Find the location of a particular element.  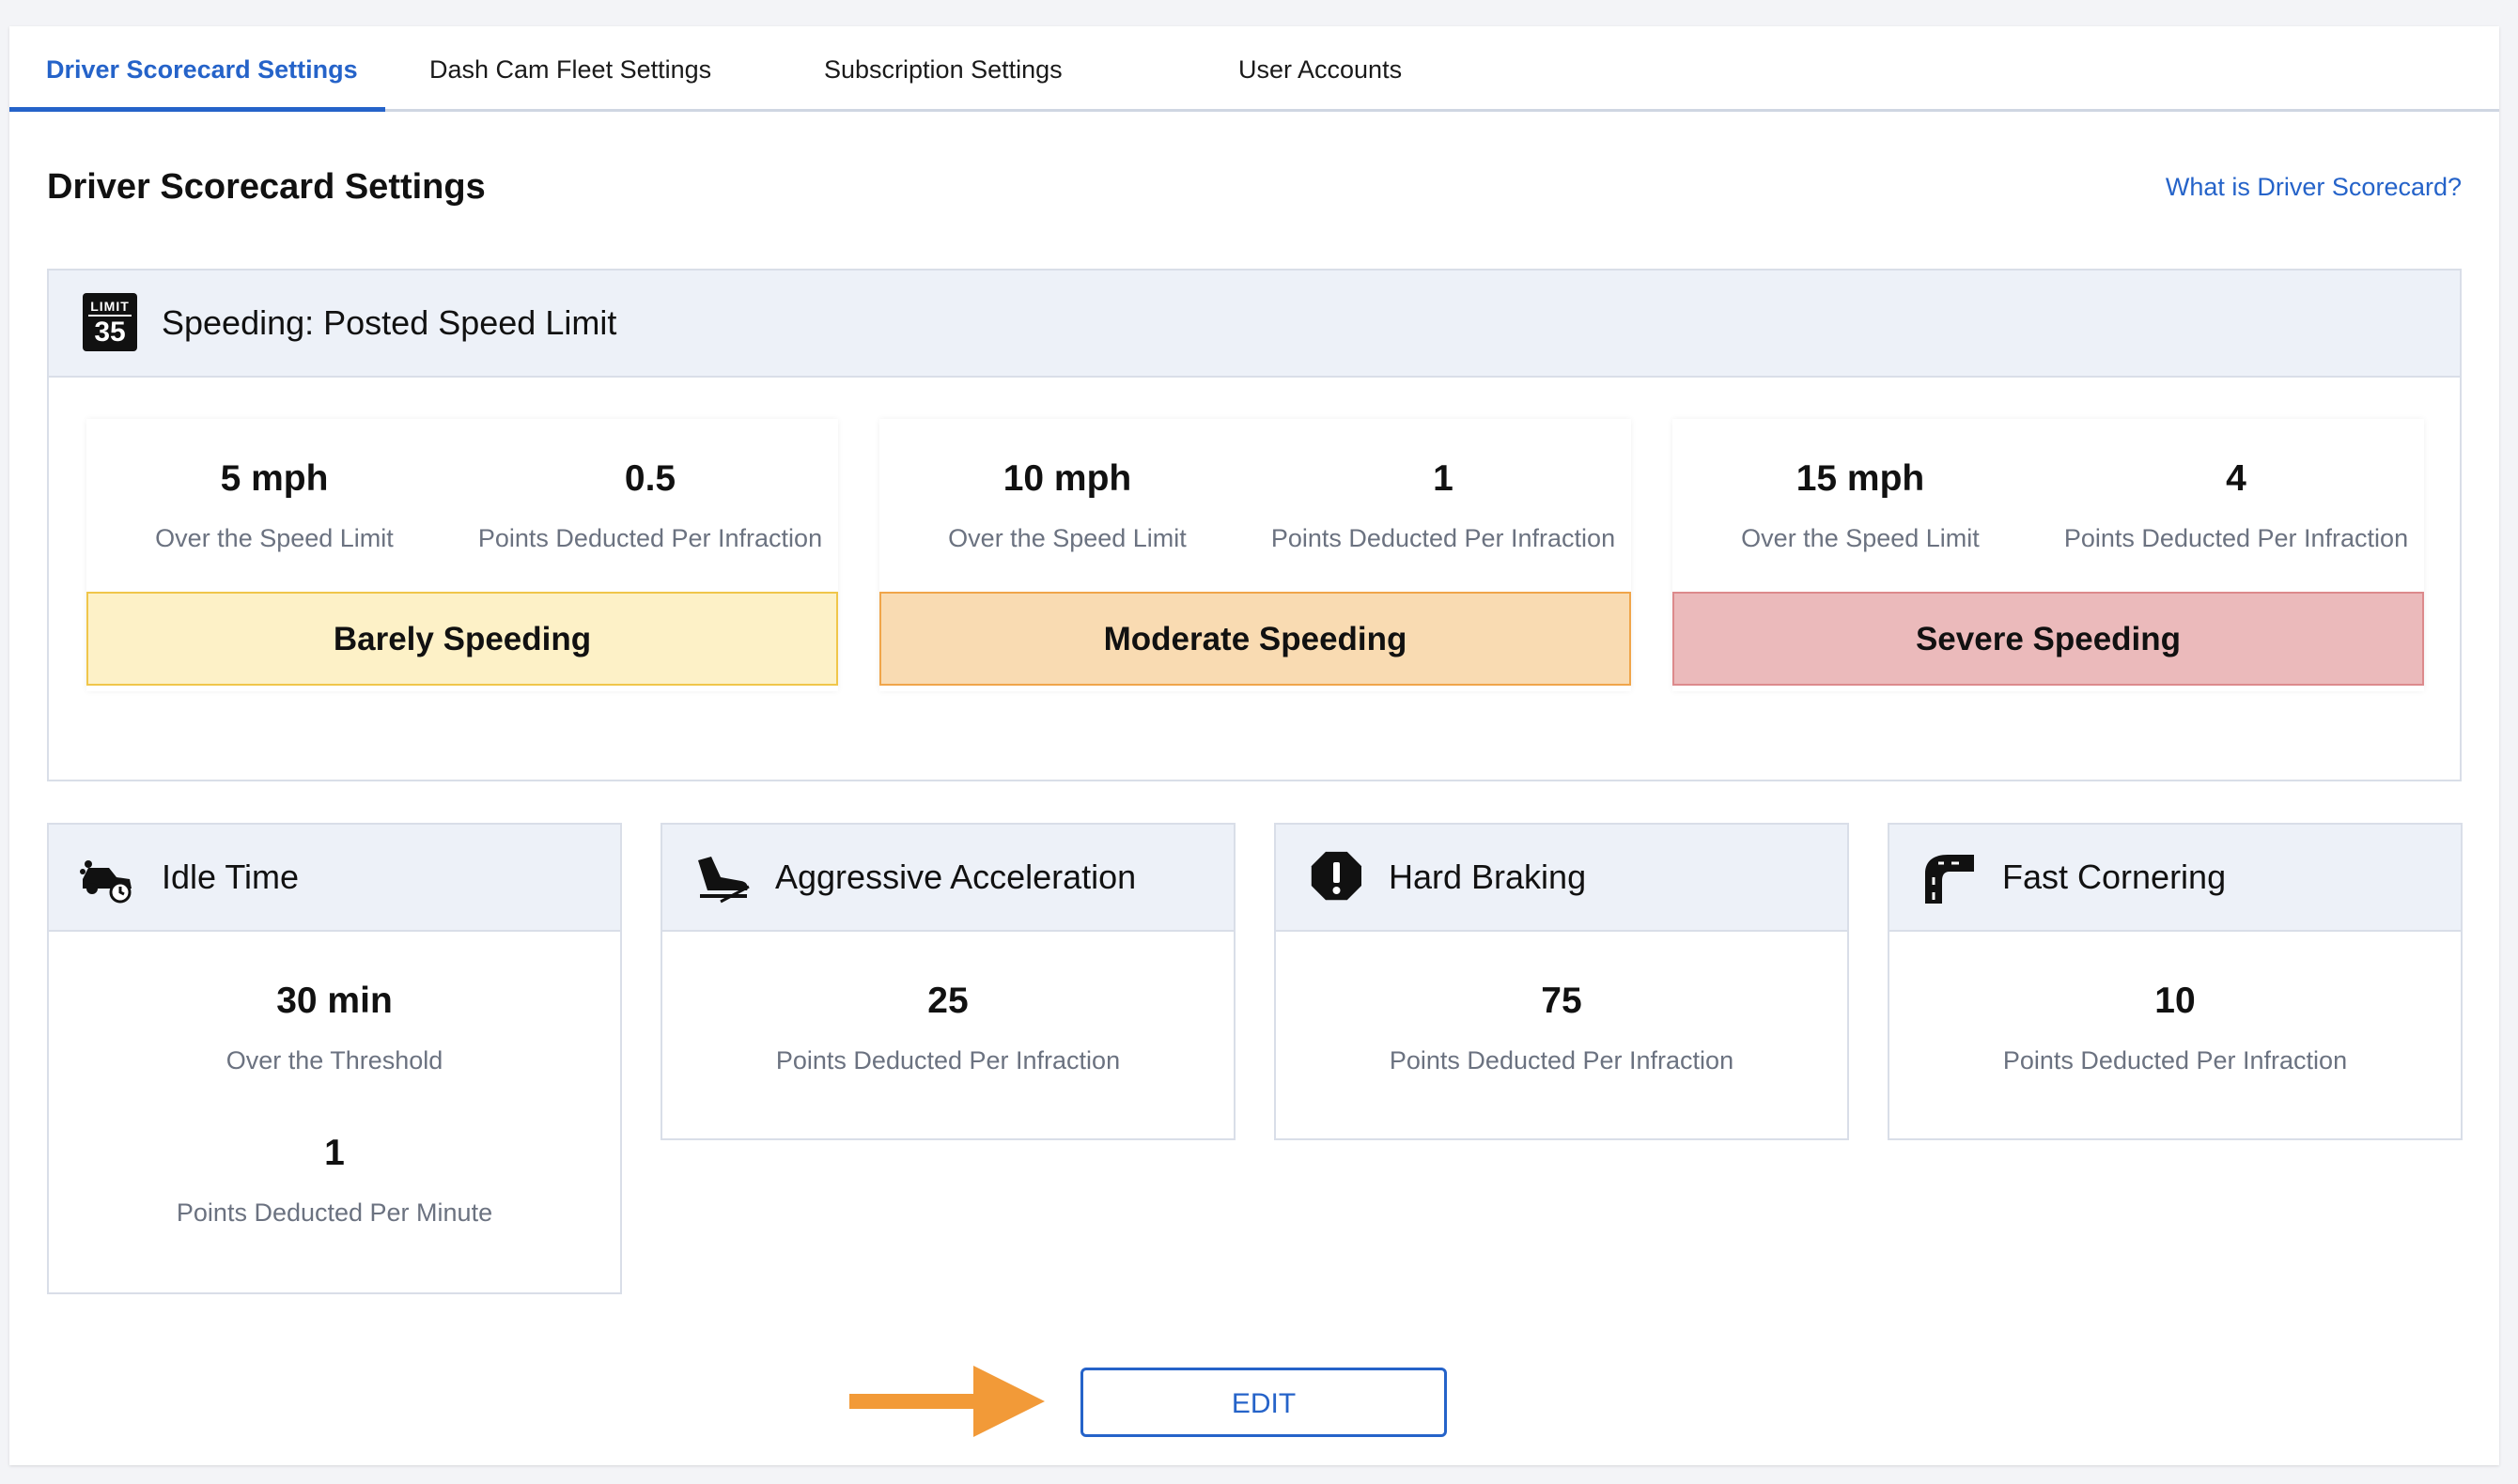

idle-points-stat: 1 Points Deducted Per Minute is located at coordinates (334, 1180).